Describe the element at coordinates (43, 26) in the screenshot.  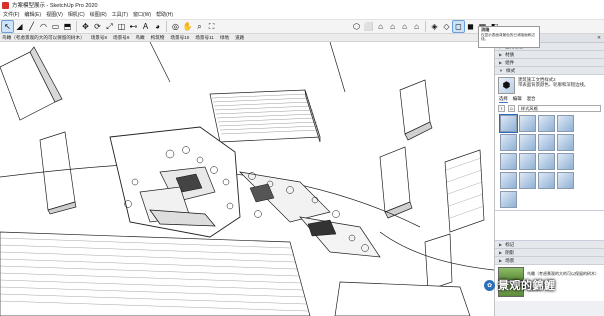
I see `arc-icon: ◠` at that location.